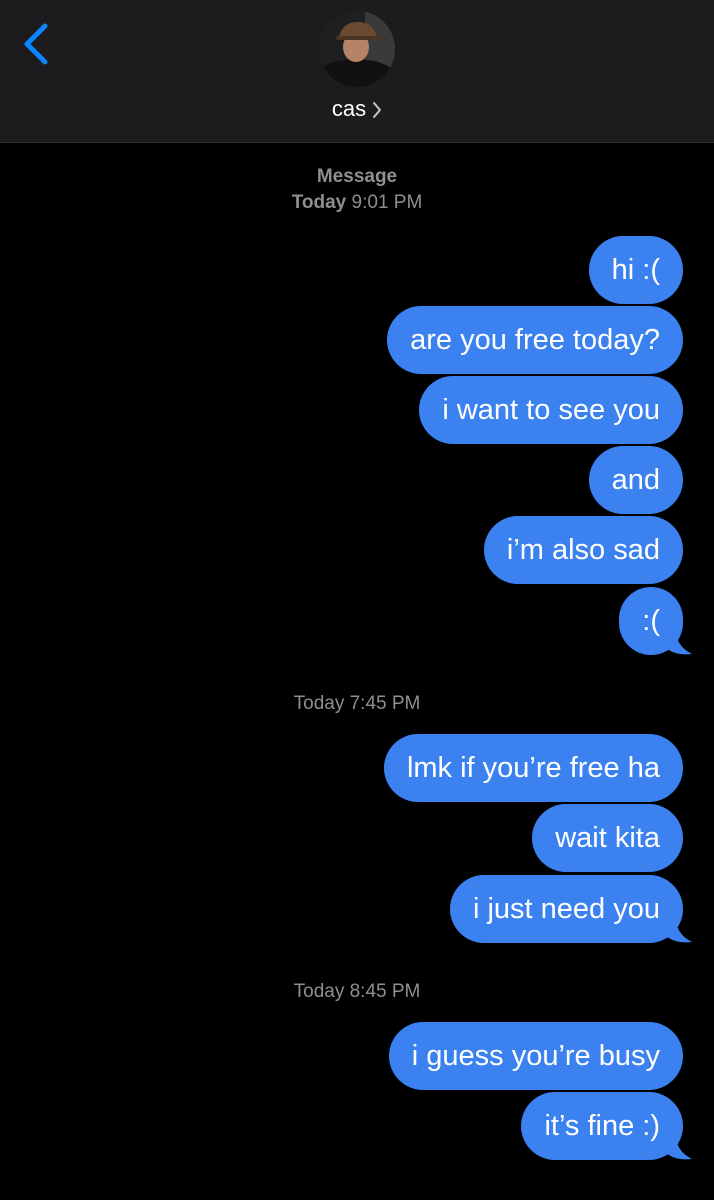 The image size is (714, 1200). I want to click on timestamp: Today 8:45 PM, so click(357, 991).